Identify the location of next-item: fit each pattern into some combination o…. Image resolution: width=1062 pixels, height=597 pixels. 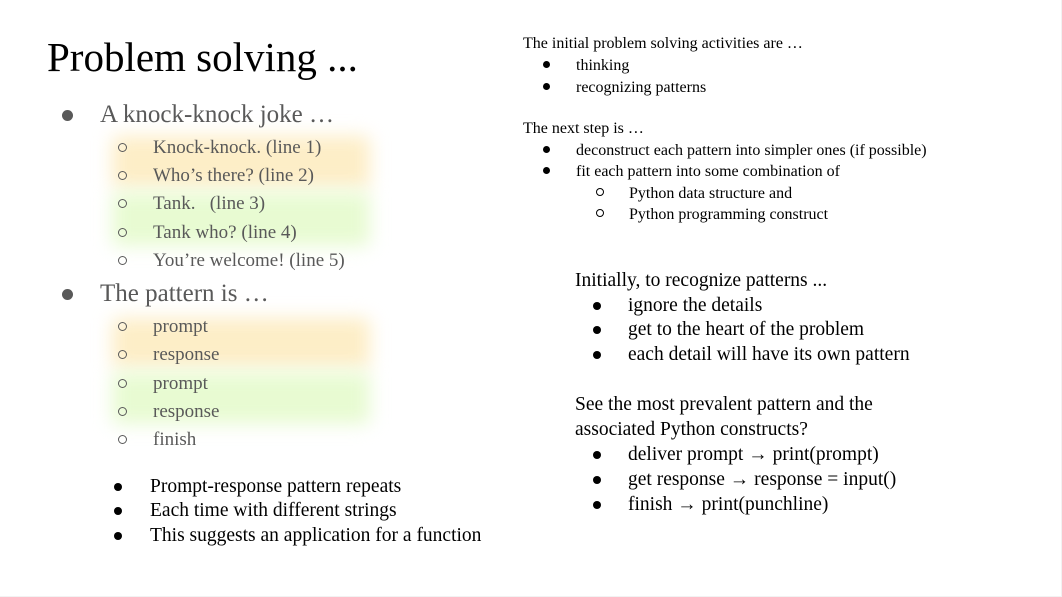
(500, 171).